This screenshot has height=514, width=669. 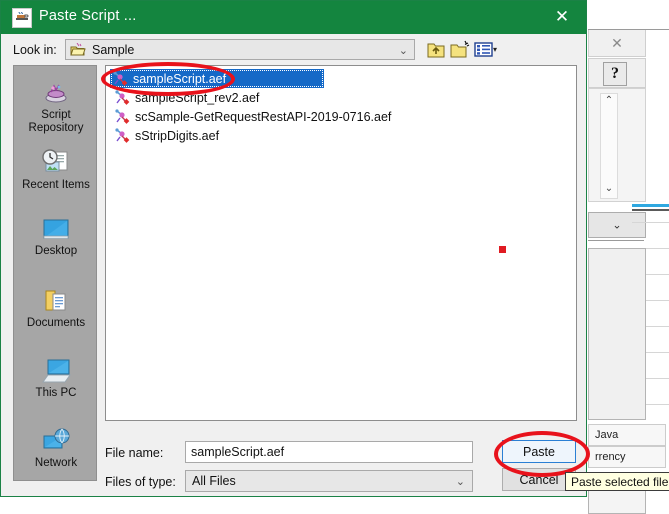 What do you see at coordinates (140, 482) in the screenshot?
I see `files-of-type-label: Files of type:` at bounding box center [140, 482].